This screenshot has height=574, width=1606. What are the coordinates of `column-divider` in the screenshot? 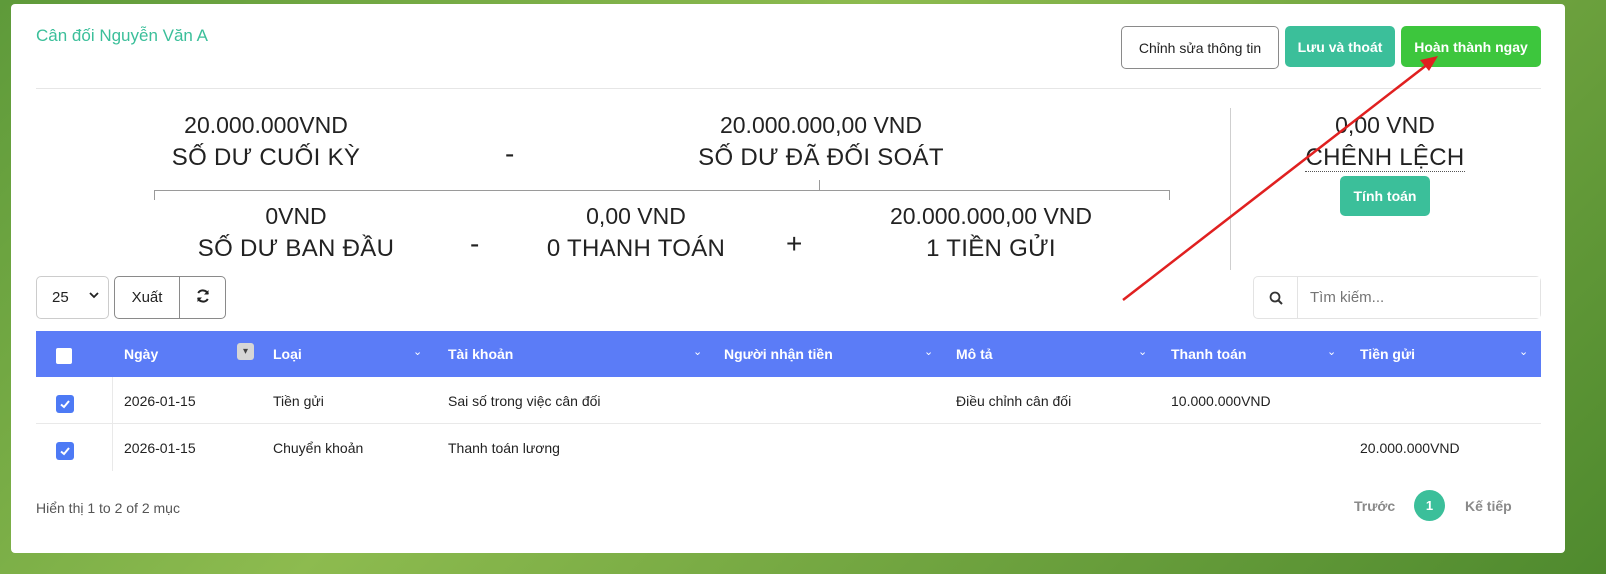 It's located at (112, 424).